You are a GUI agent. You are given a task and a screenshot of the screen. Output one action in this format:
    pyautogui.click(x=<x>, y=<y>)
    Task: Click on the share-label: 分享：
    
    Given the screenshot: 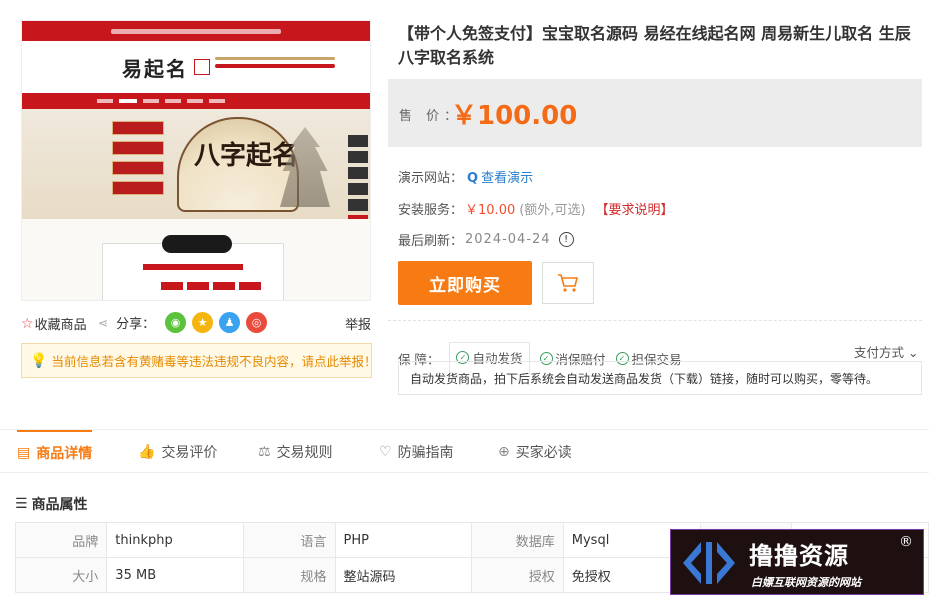 What is the action you would take?
    pyautogui.click(x=136, y=324)
    